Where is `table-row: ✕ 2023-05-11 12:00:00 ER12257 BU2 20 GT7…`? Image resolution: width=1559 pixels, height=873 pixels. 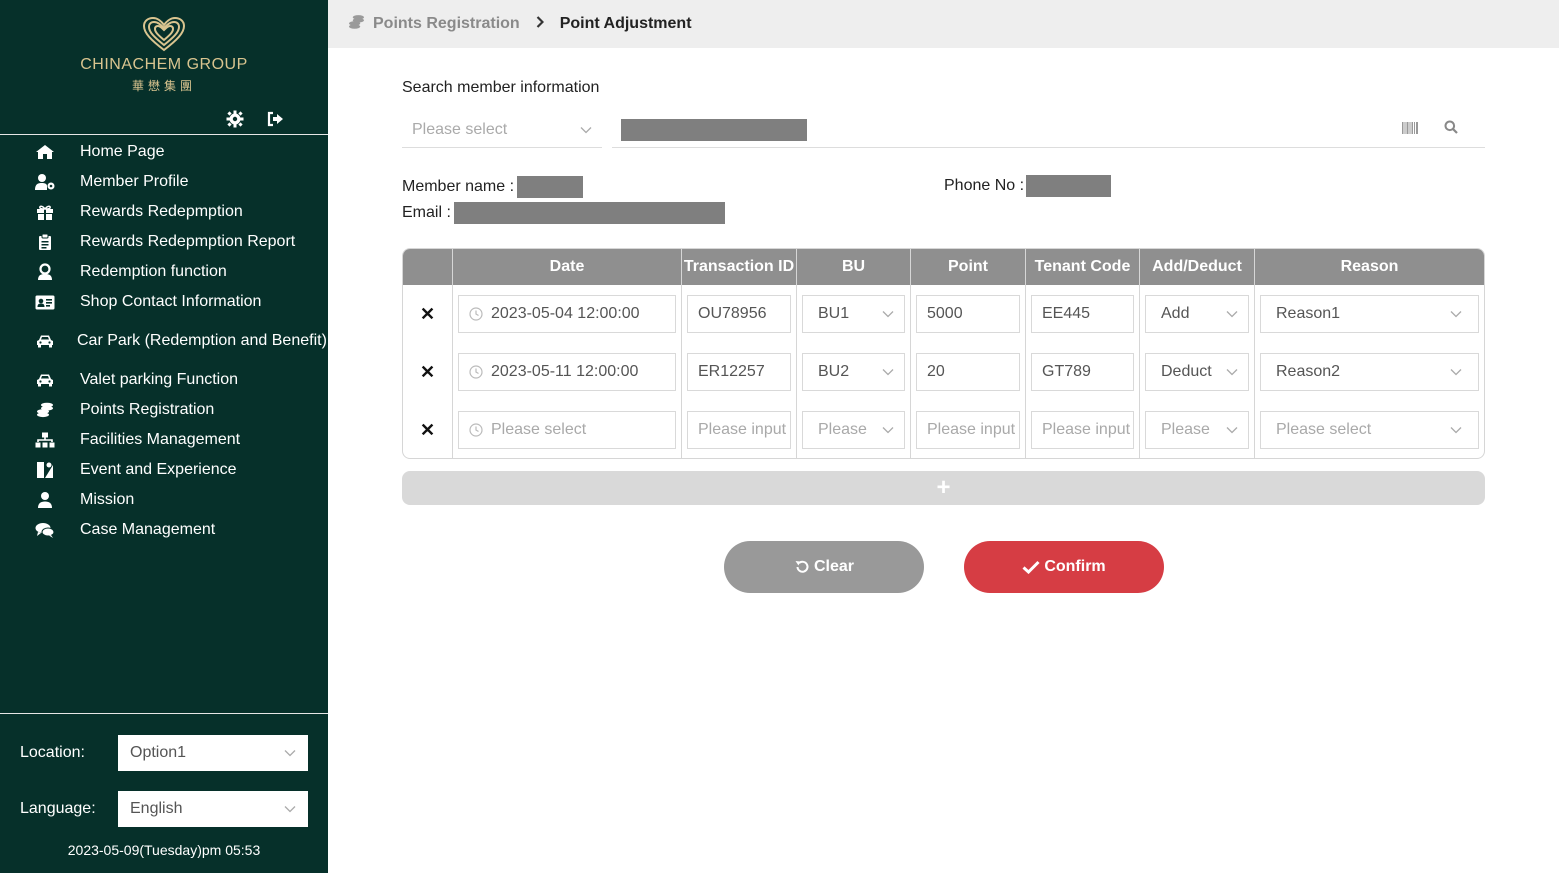
table-row: ✕ 2023-05-11 12:00:00 ER12257 BU2 20 GT7… is located at coordinates (943, 372).